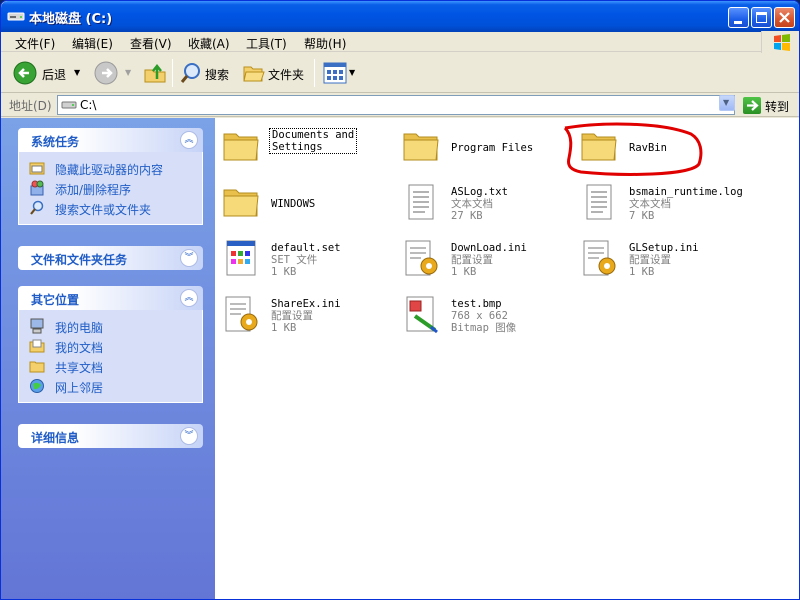 This screenshot has width=800, height=600. I want to click on bitmap-file-icon, so click(422, 315).